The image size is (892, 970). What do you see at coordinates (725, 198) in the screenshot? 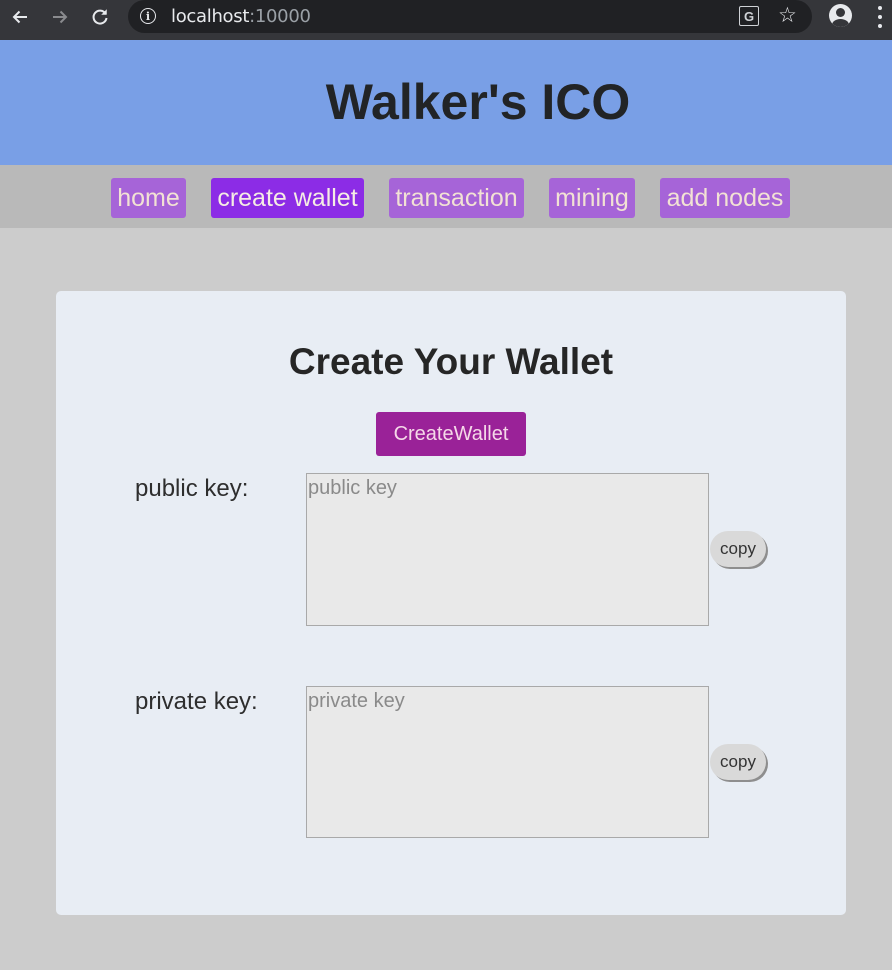
I see `nav-add-nodes: add nodes` at bounding box center [725, 198].